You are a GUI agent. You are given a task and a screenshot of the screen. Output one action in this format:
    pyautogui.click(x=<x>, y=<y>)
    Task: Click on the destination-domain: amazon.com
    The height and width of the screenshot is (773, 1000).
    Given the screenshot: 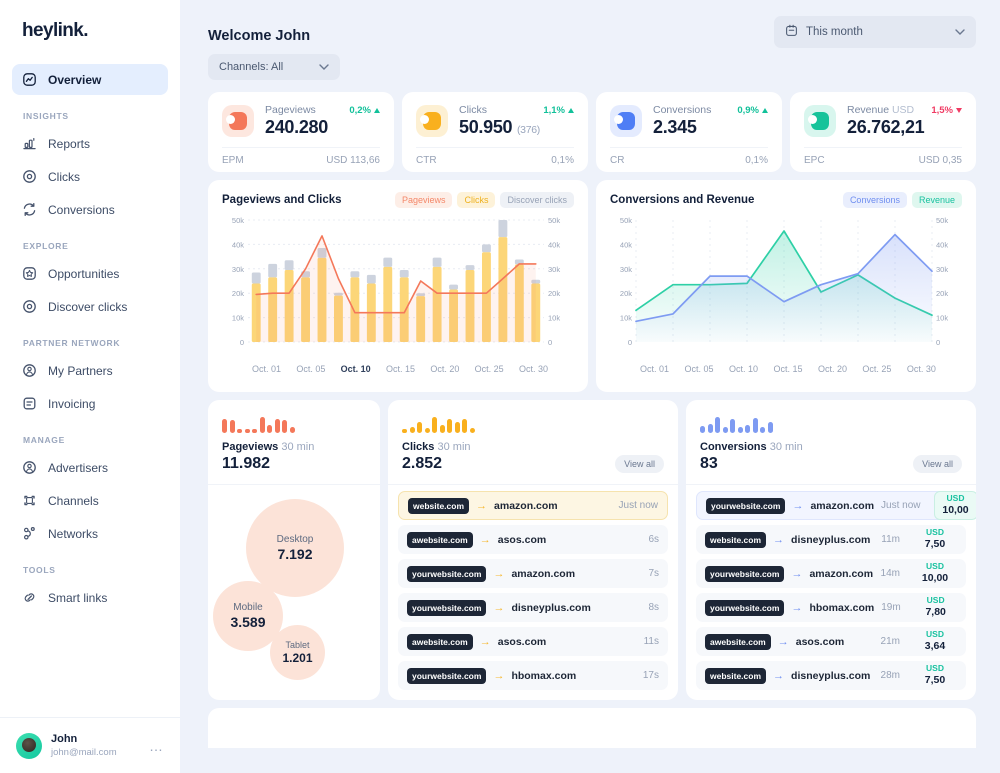 What is the action you would take?
    pyautogui.click(x=842, y=505)
    